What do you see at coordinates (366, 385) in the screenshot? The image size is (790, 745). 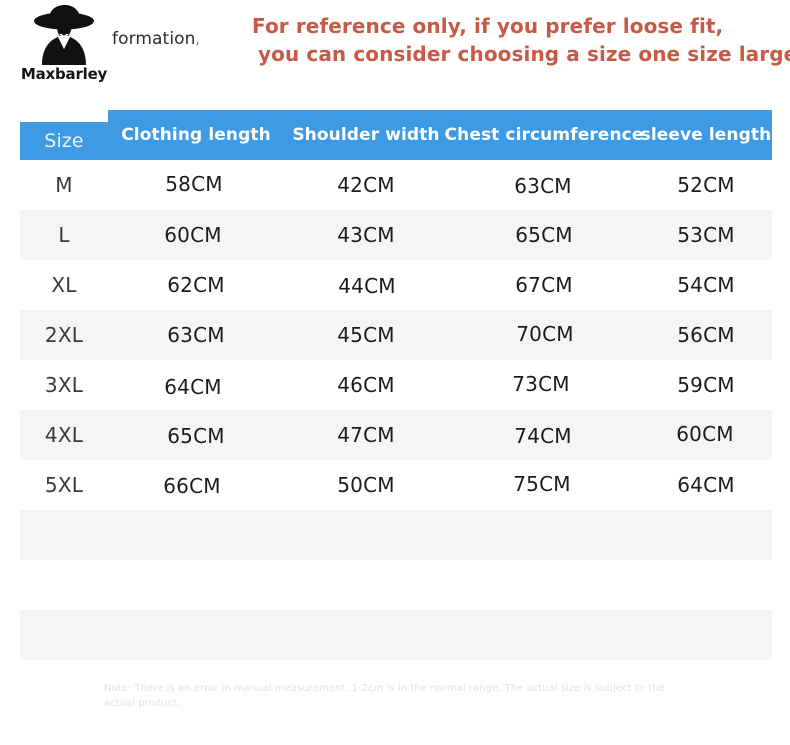 I see `cell-shoulder-width: 46CM` at bounding box center [366, 385].